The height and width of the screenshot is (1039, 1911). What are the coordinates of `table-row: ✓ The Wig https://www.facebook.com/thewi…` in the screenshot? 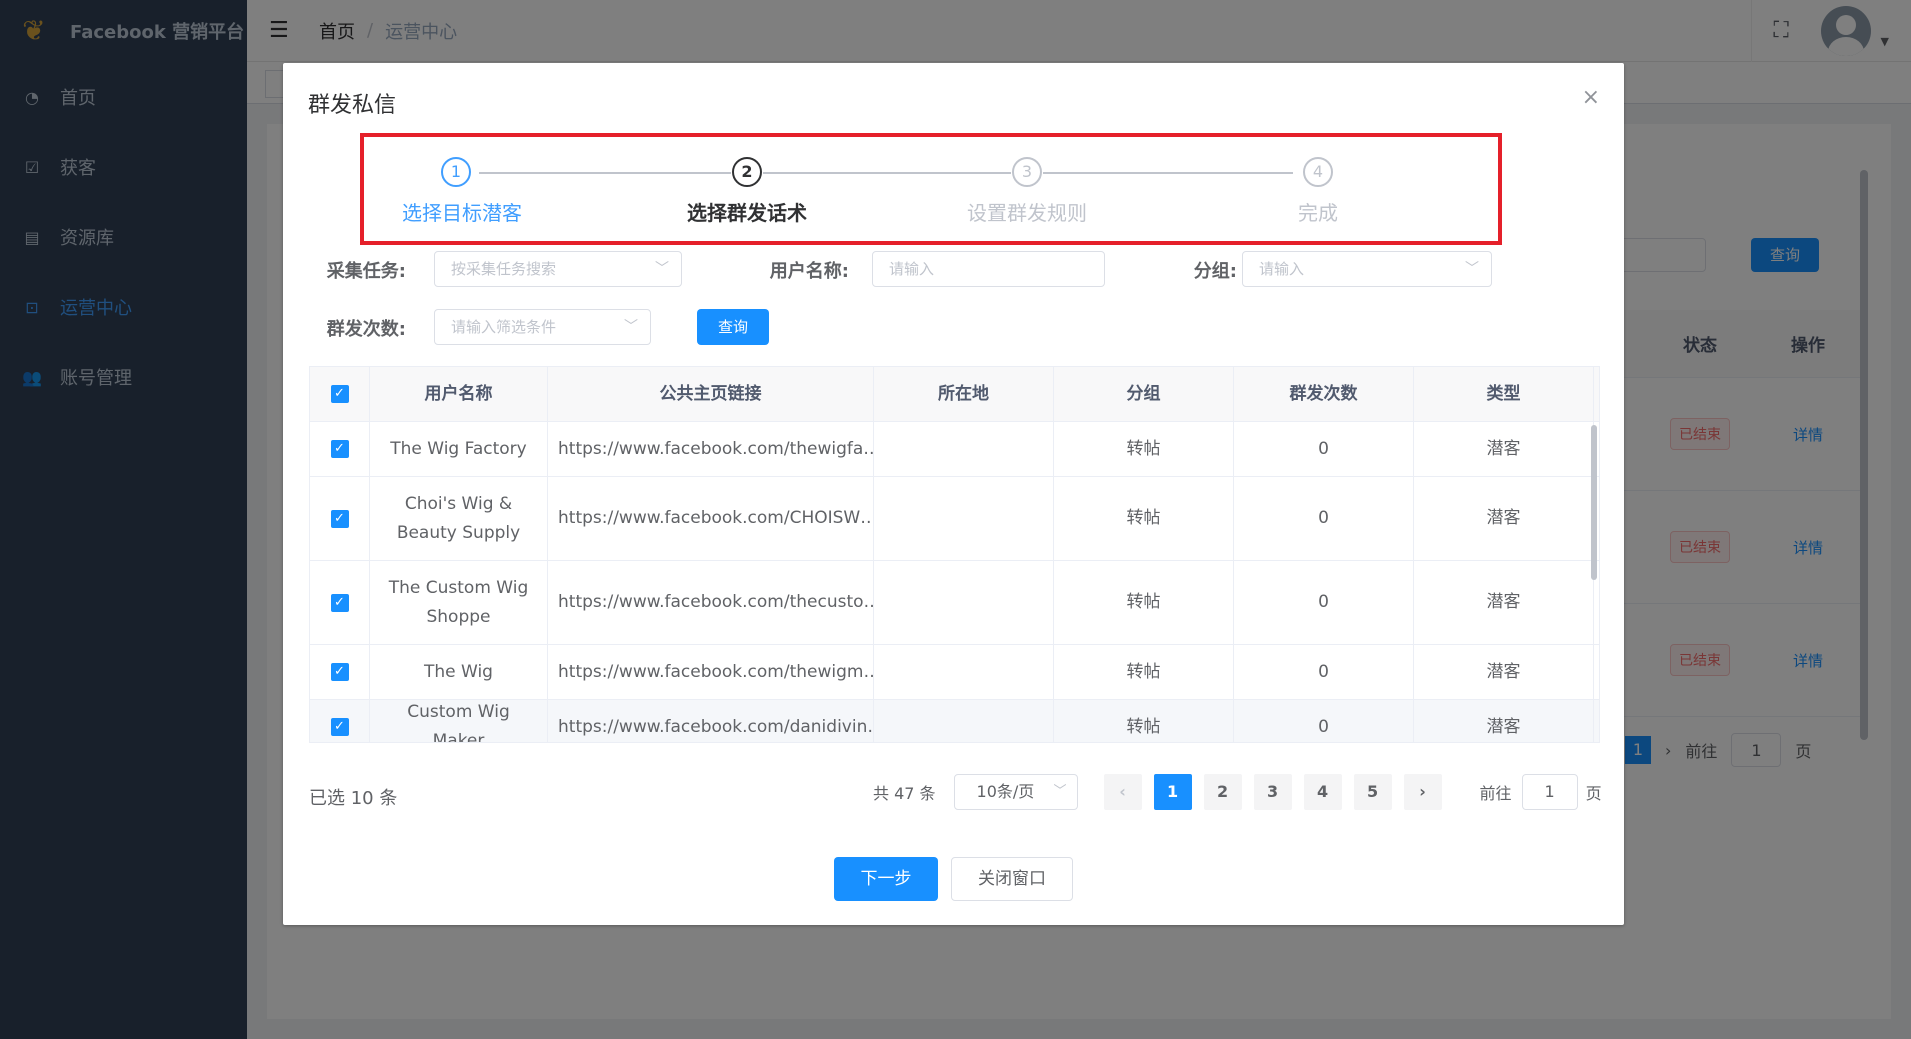 It's located at (954, 672).